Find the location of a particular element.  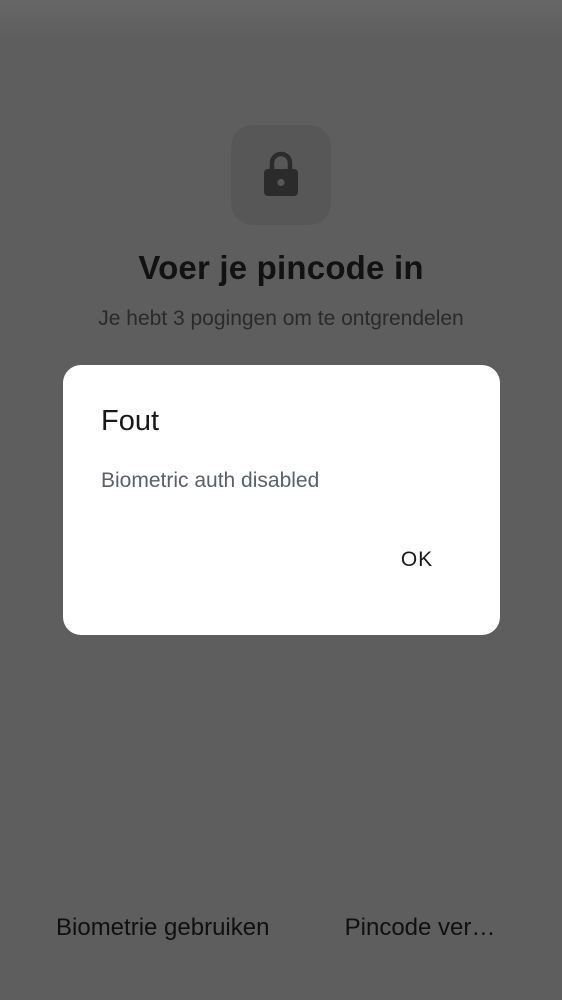

attempts-remaining-text: Je hebt 3 pogingen om te ontgrendelen is located at coordinates (281, 318).